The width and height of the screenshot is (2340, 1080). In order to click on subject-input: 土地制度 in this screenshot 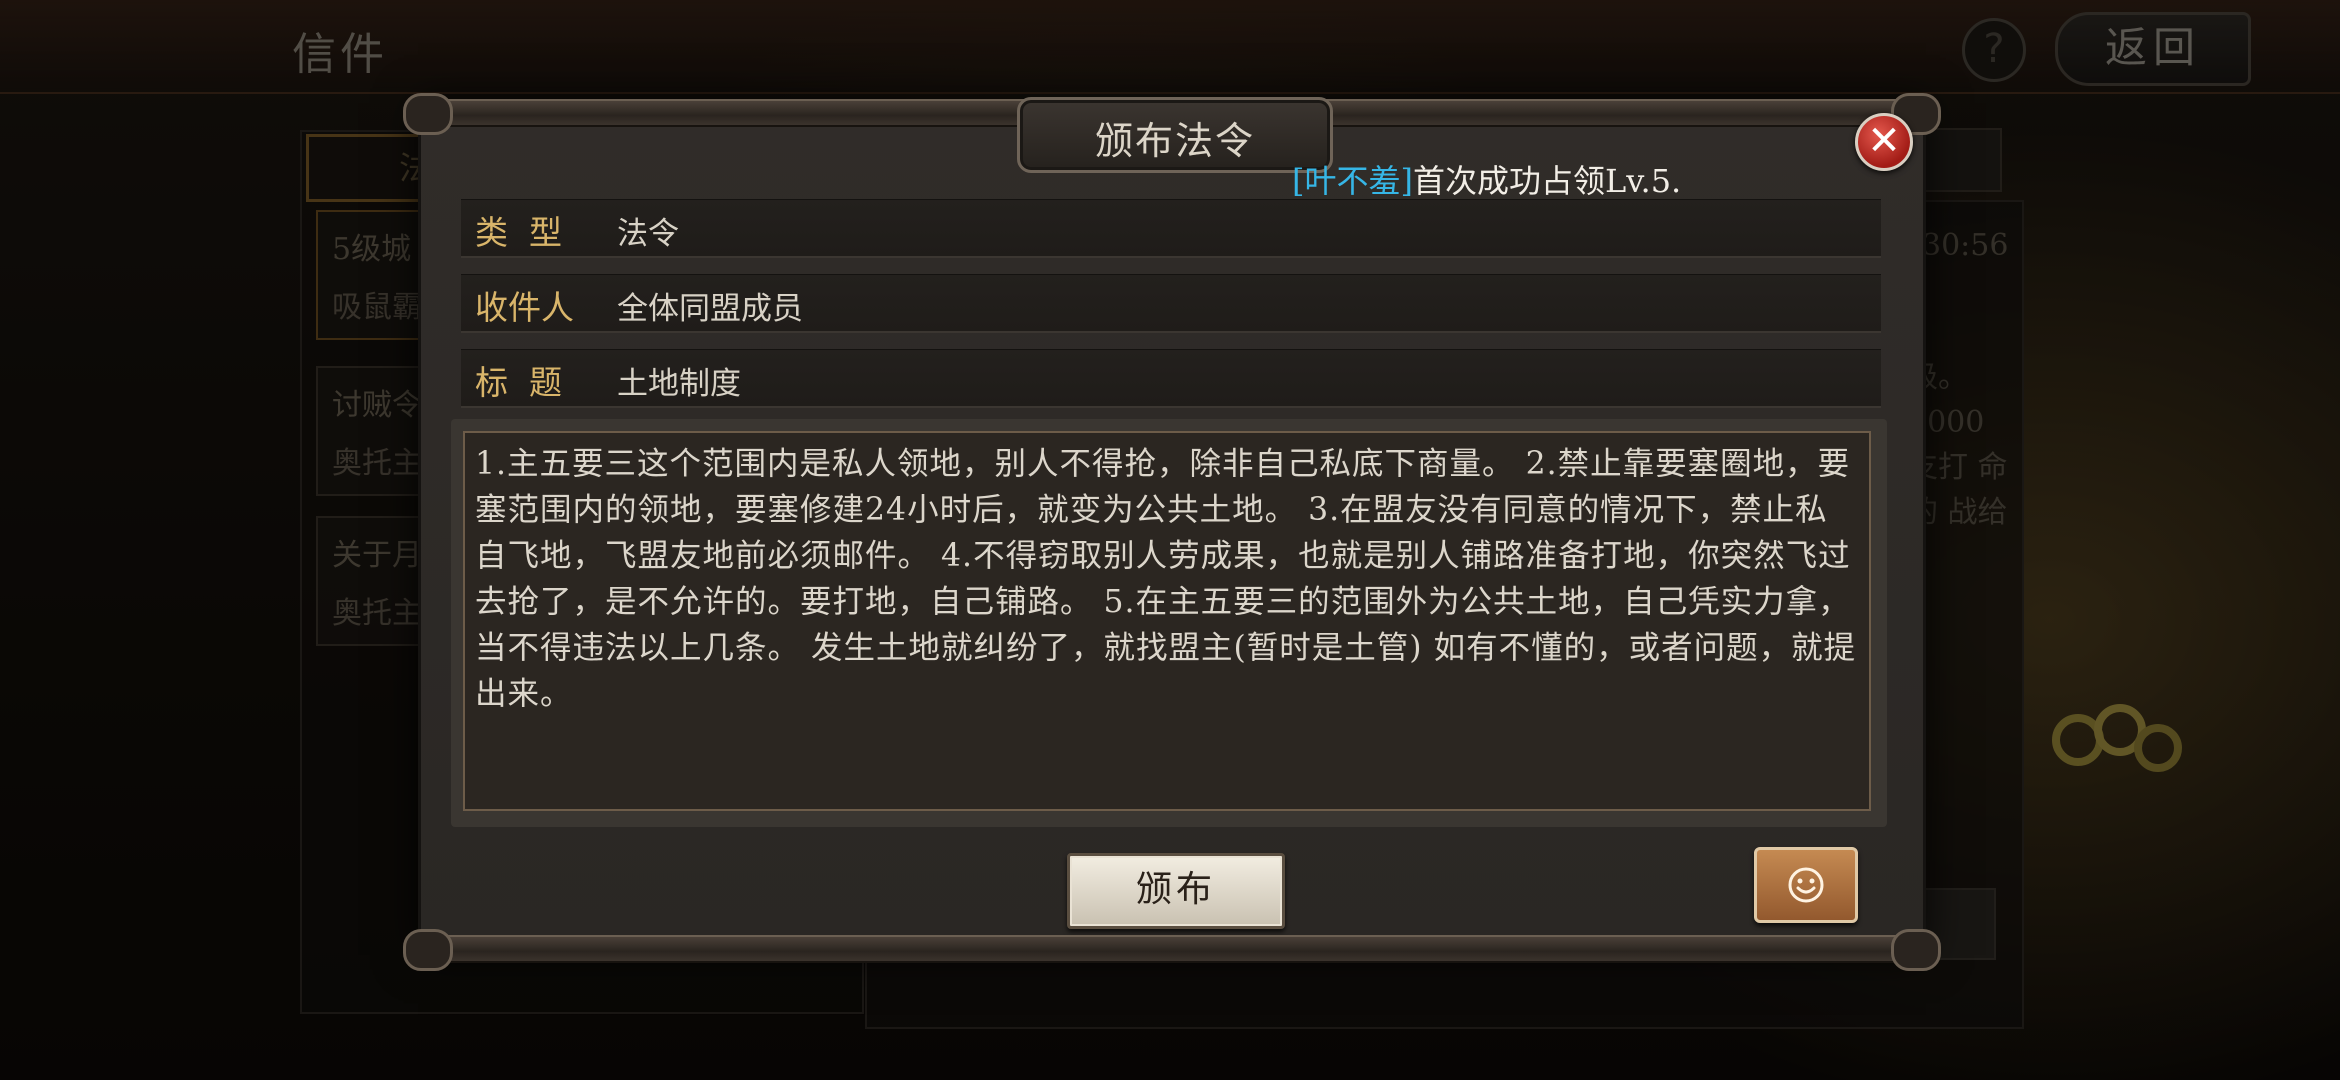, I will do `click(679, 380)`.